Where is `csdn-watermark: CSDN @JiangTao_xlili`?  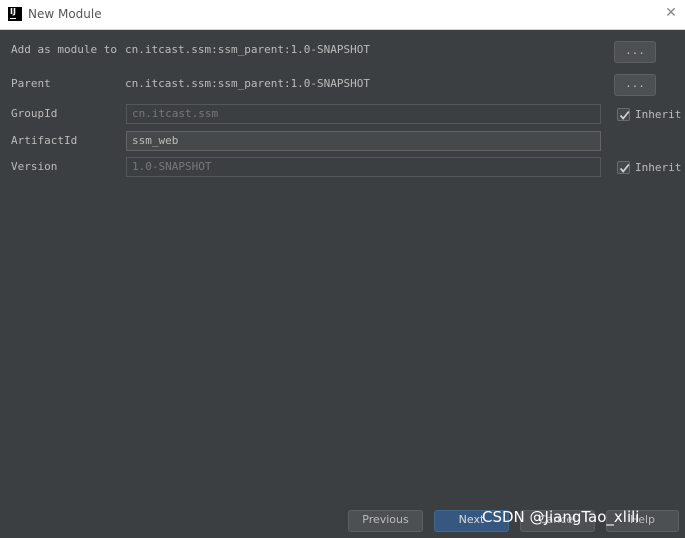
csdn-watermark: CSDN @JiangTao_xlili is located at coordinates (561, 517).